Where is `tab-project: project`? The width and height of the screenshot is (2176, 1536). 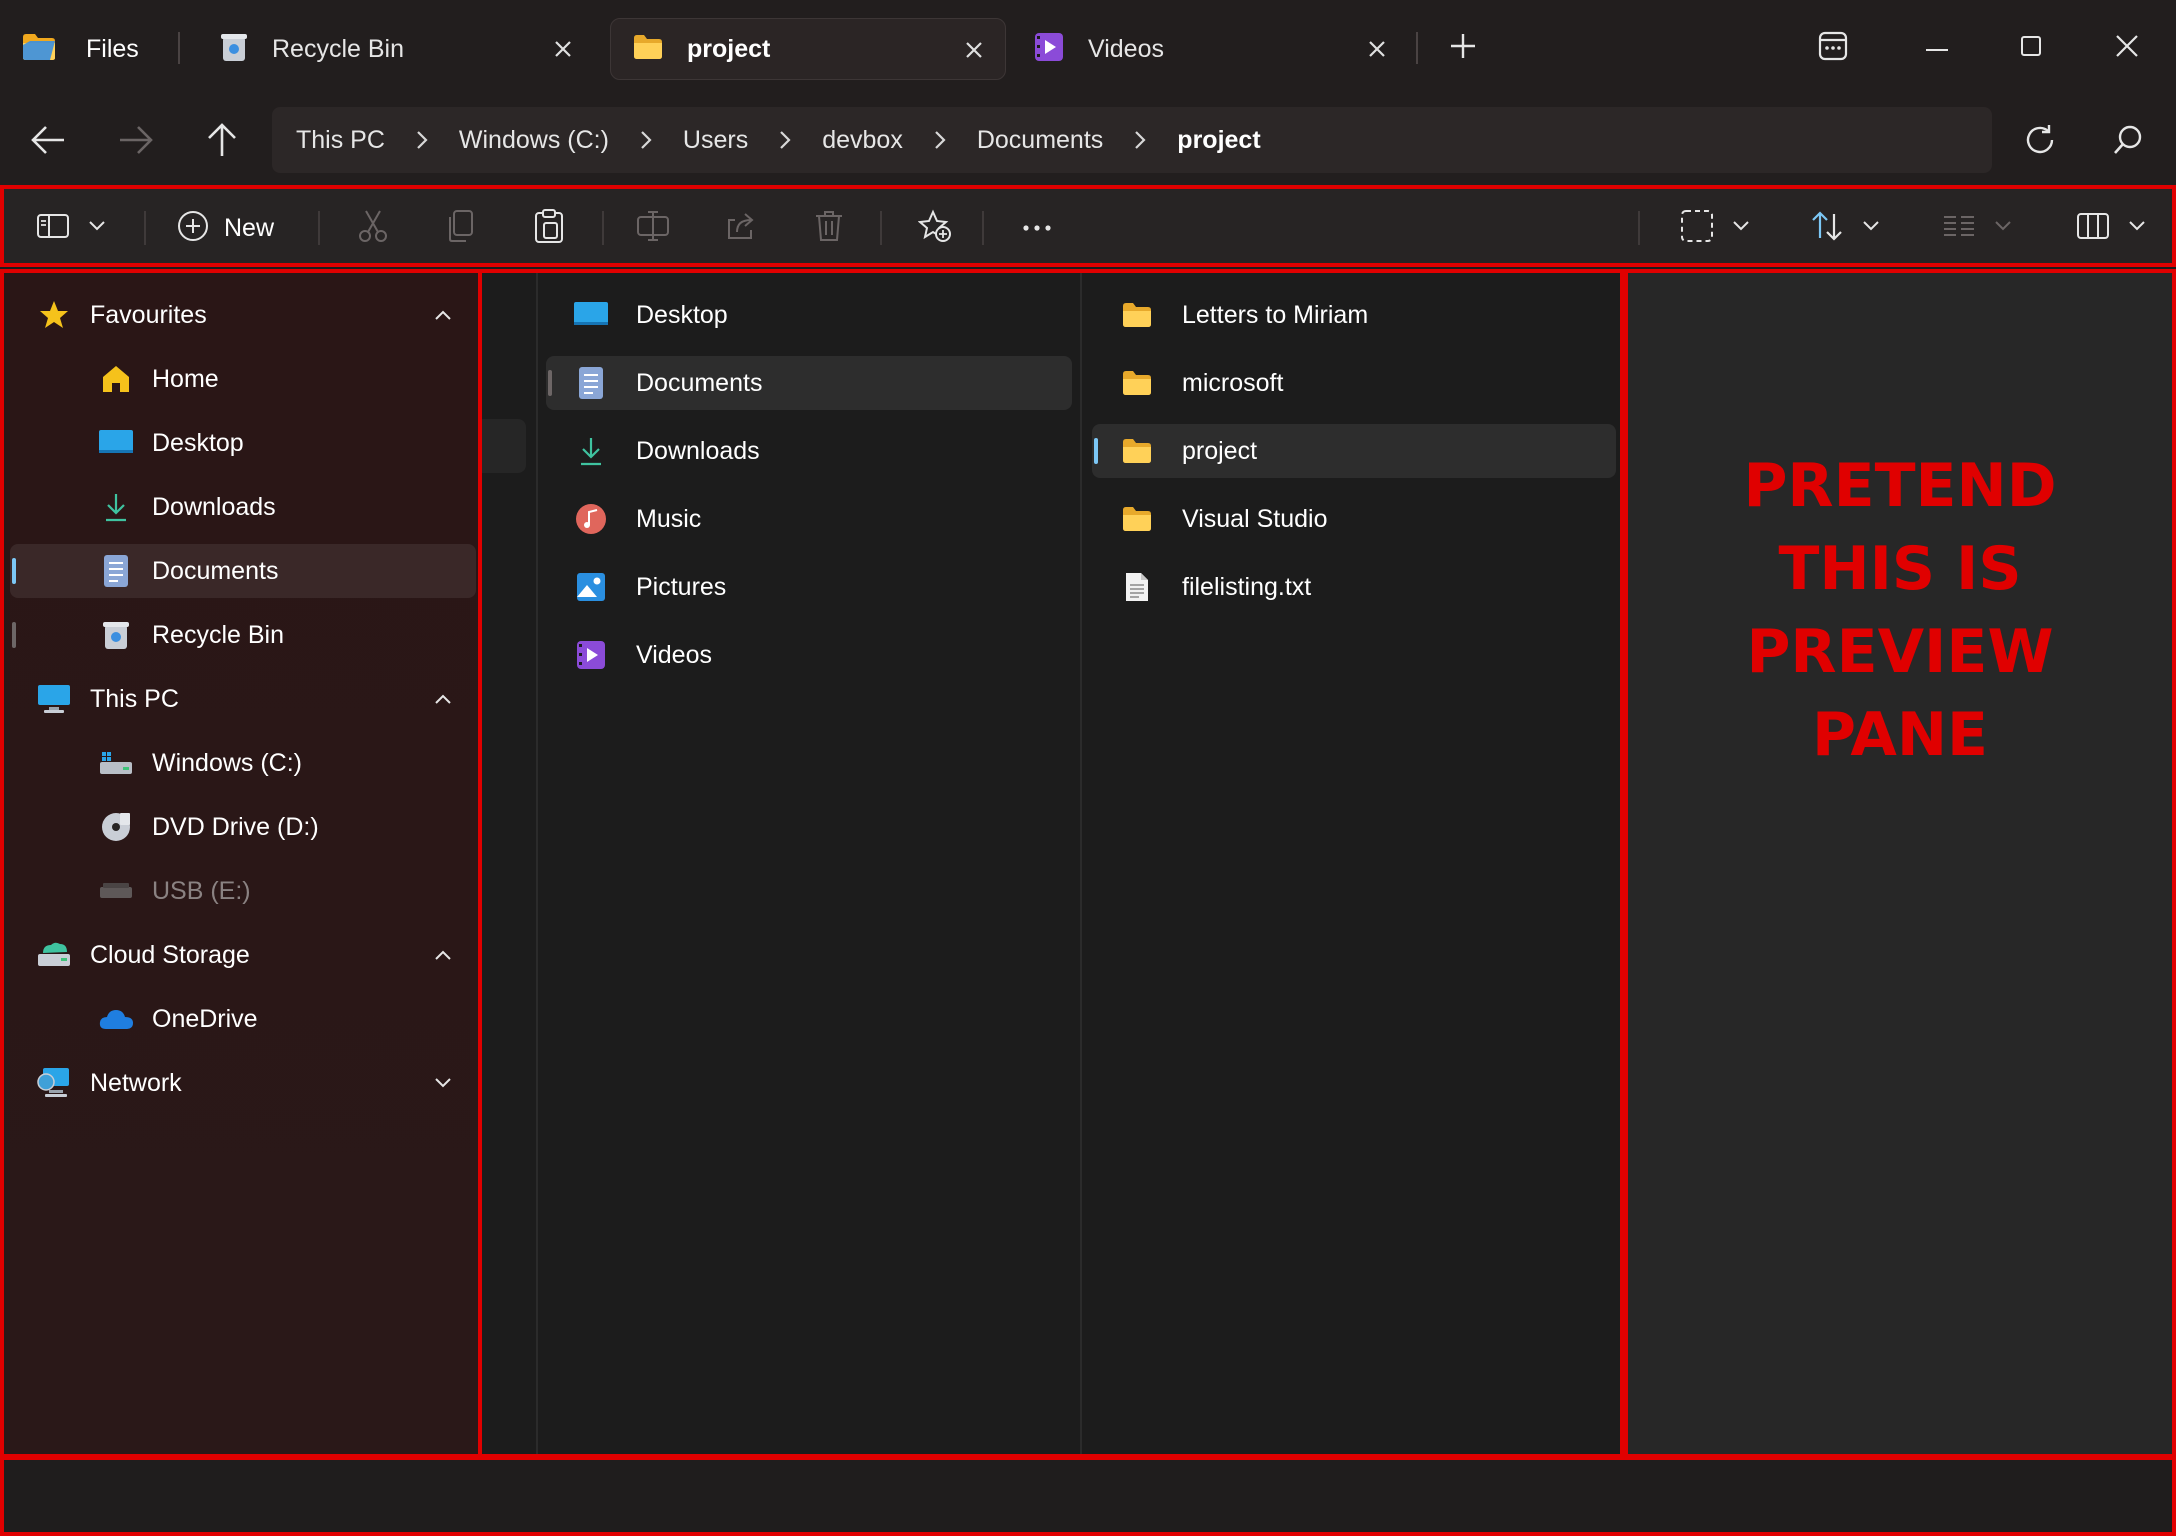 tab-project: project is located at coordinates (808, 49).